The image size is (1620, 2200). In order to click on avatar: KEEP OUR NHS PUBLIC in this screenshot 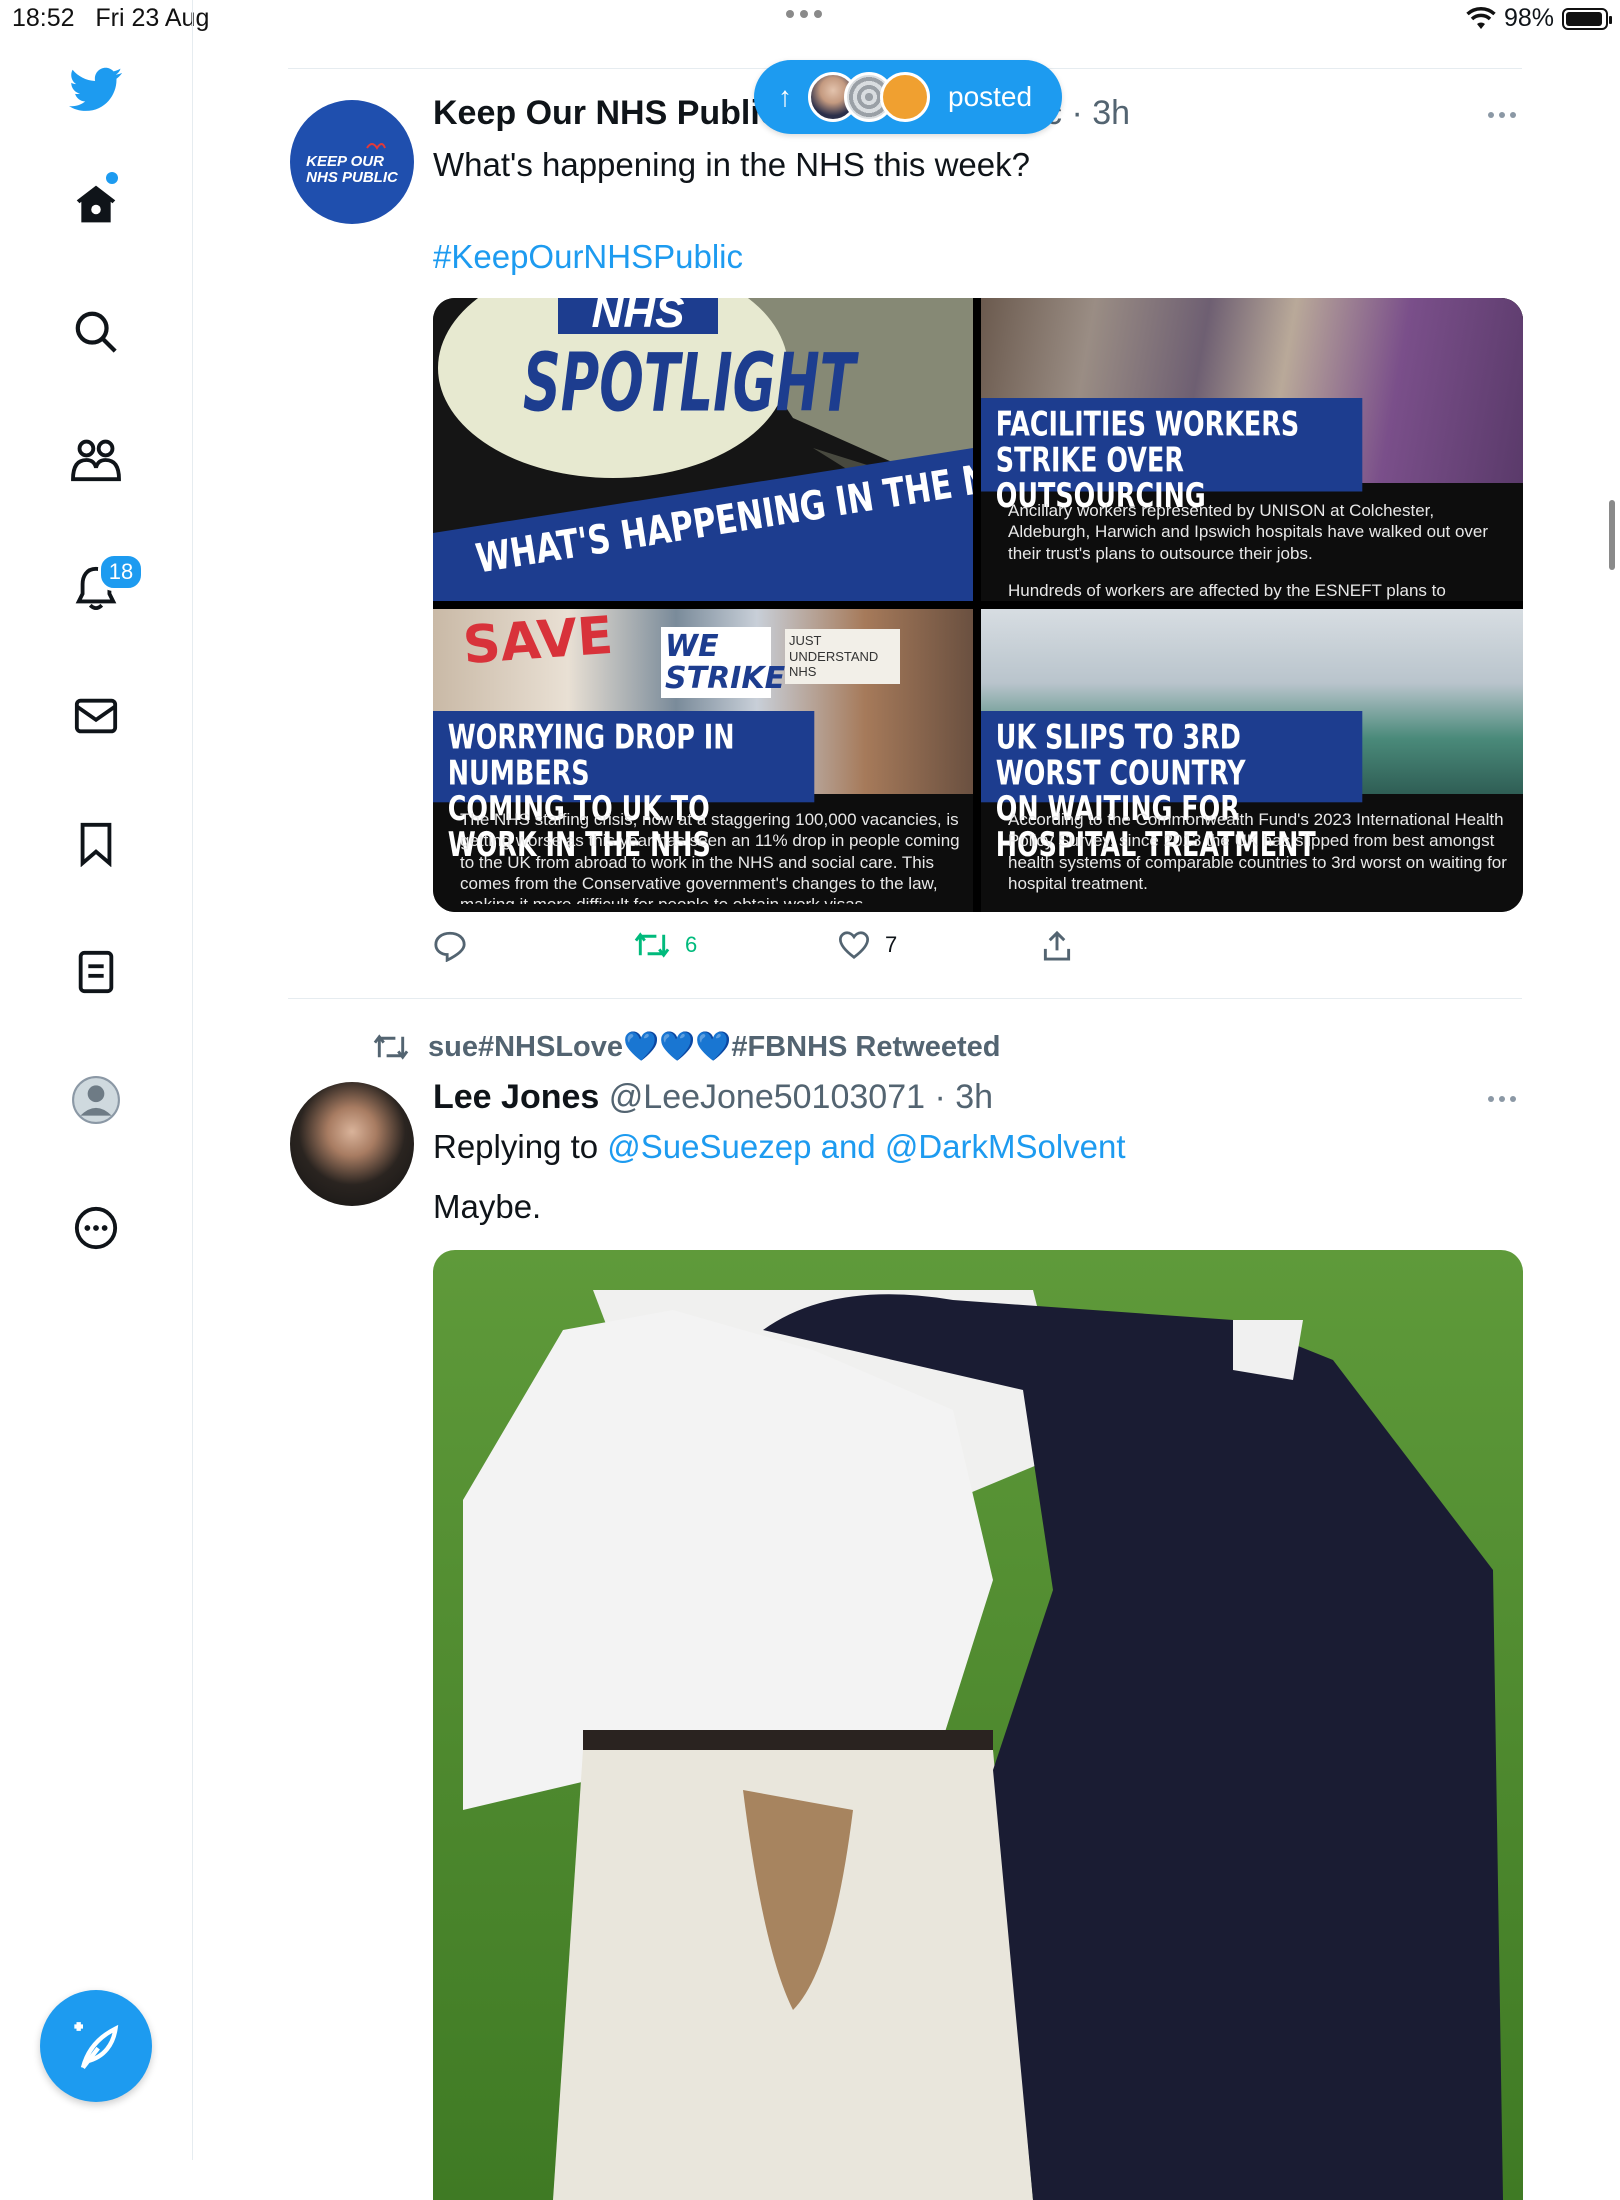, I will do `click(352, 162)`.